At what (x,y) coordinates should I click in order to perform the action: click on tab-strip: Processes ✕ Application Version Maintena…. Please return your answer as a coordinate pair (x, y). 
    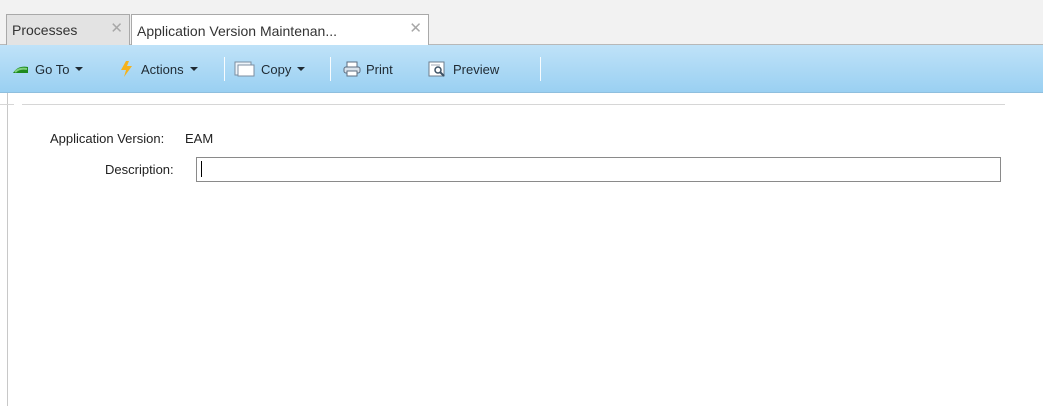
    Looking at the image, I should click on (521, 23).